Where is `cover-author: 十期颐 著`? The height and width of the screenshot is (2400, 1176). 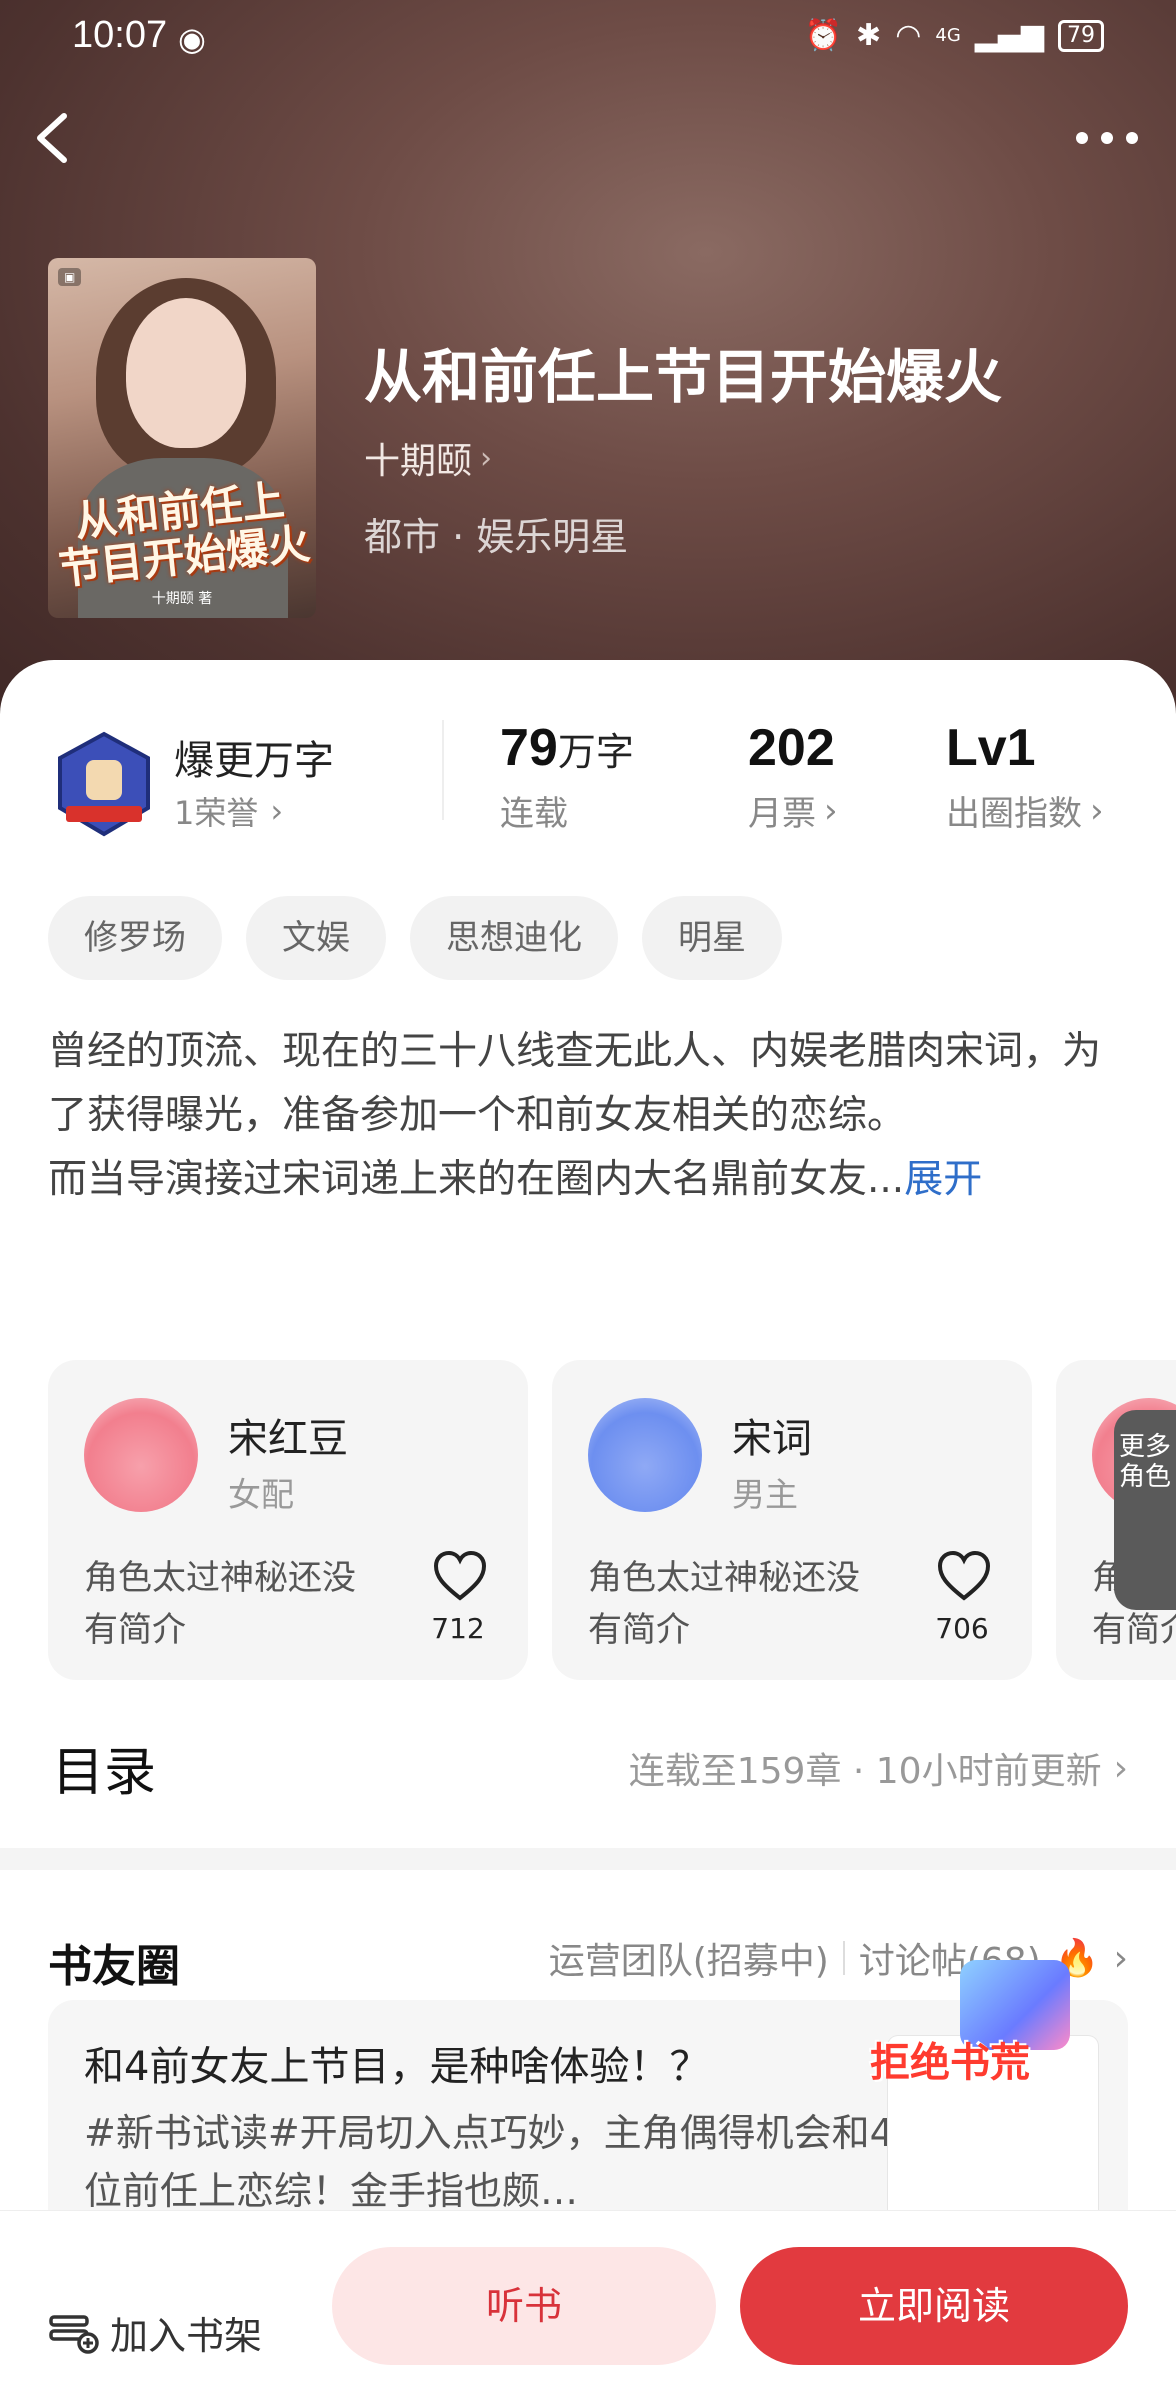
cover-author: 十期颐 著 is located at coordinates (182, 599).